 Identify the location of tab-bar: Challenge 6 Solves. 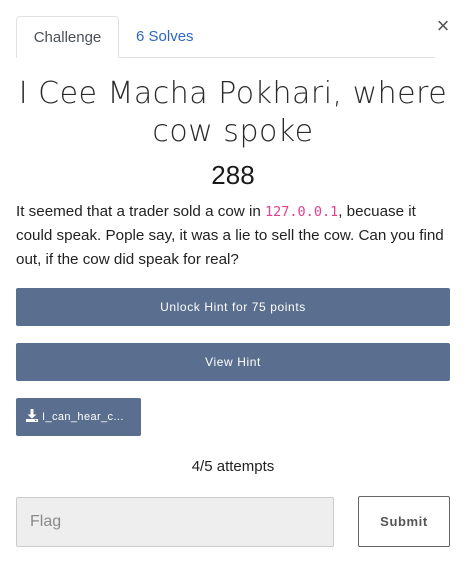
(225, 37).